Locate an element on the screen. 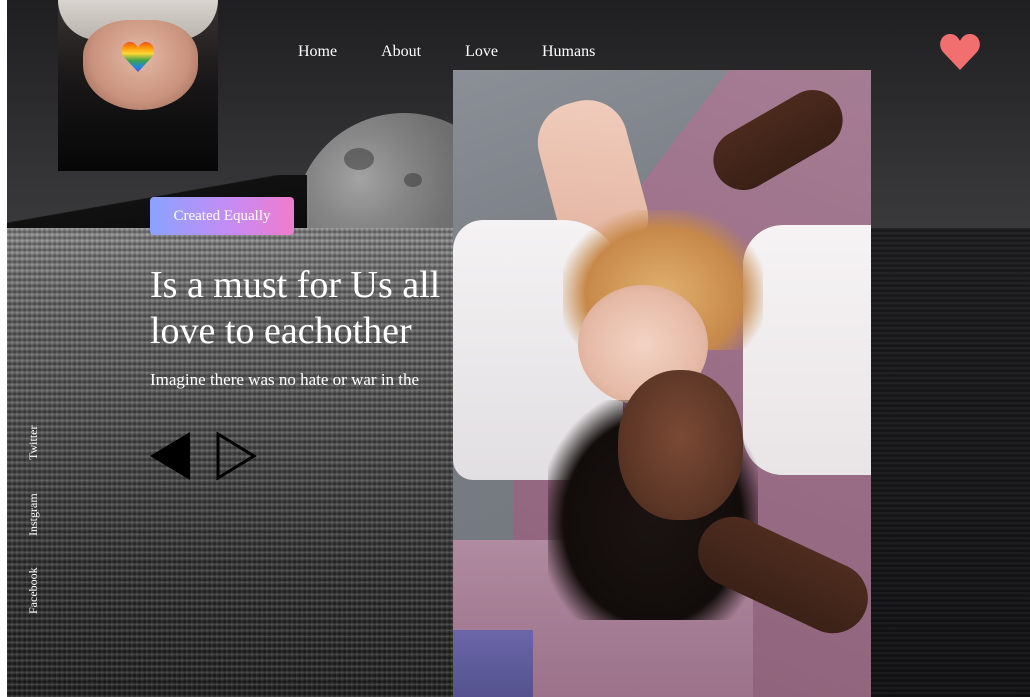  hero-headline: Is a must for Us all love to eachother is located at coordinates (305, 308).